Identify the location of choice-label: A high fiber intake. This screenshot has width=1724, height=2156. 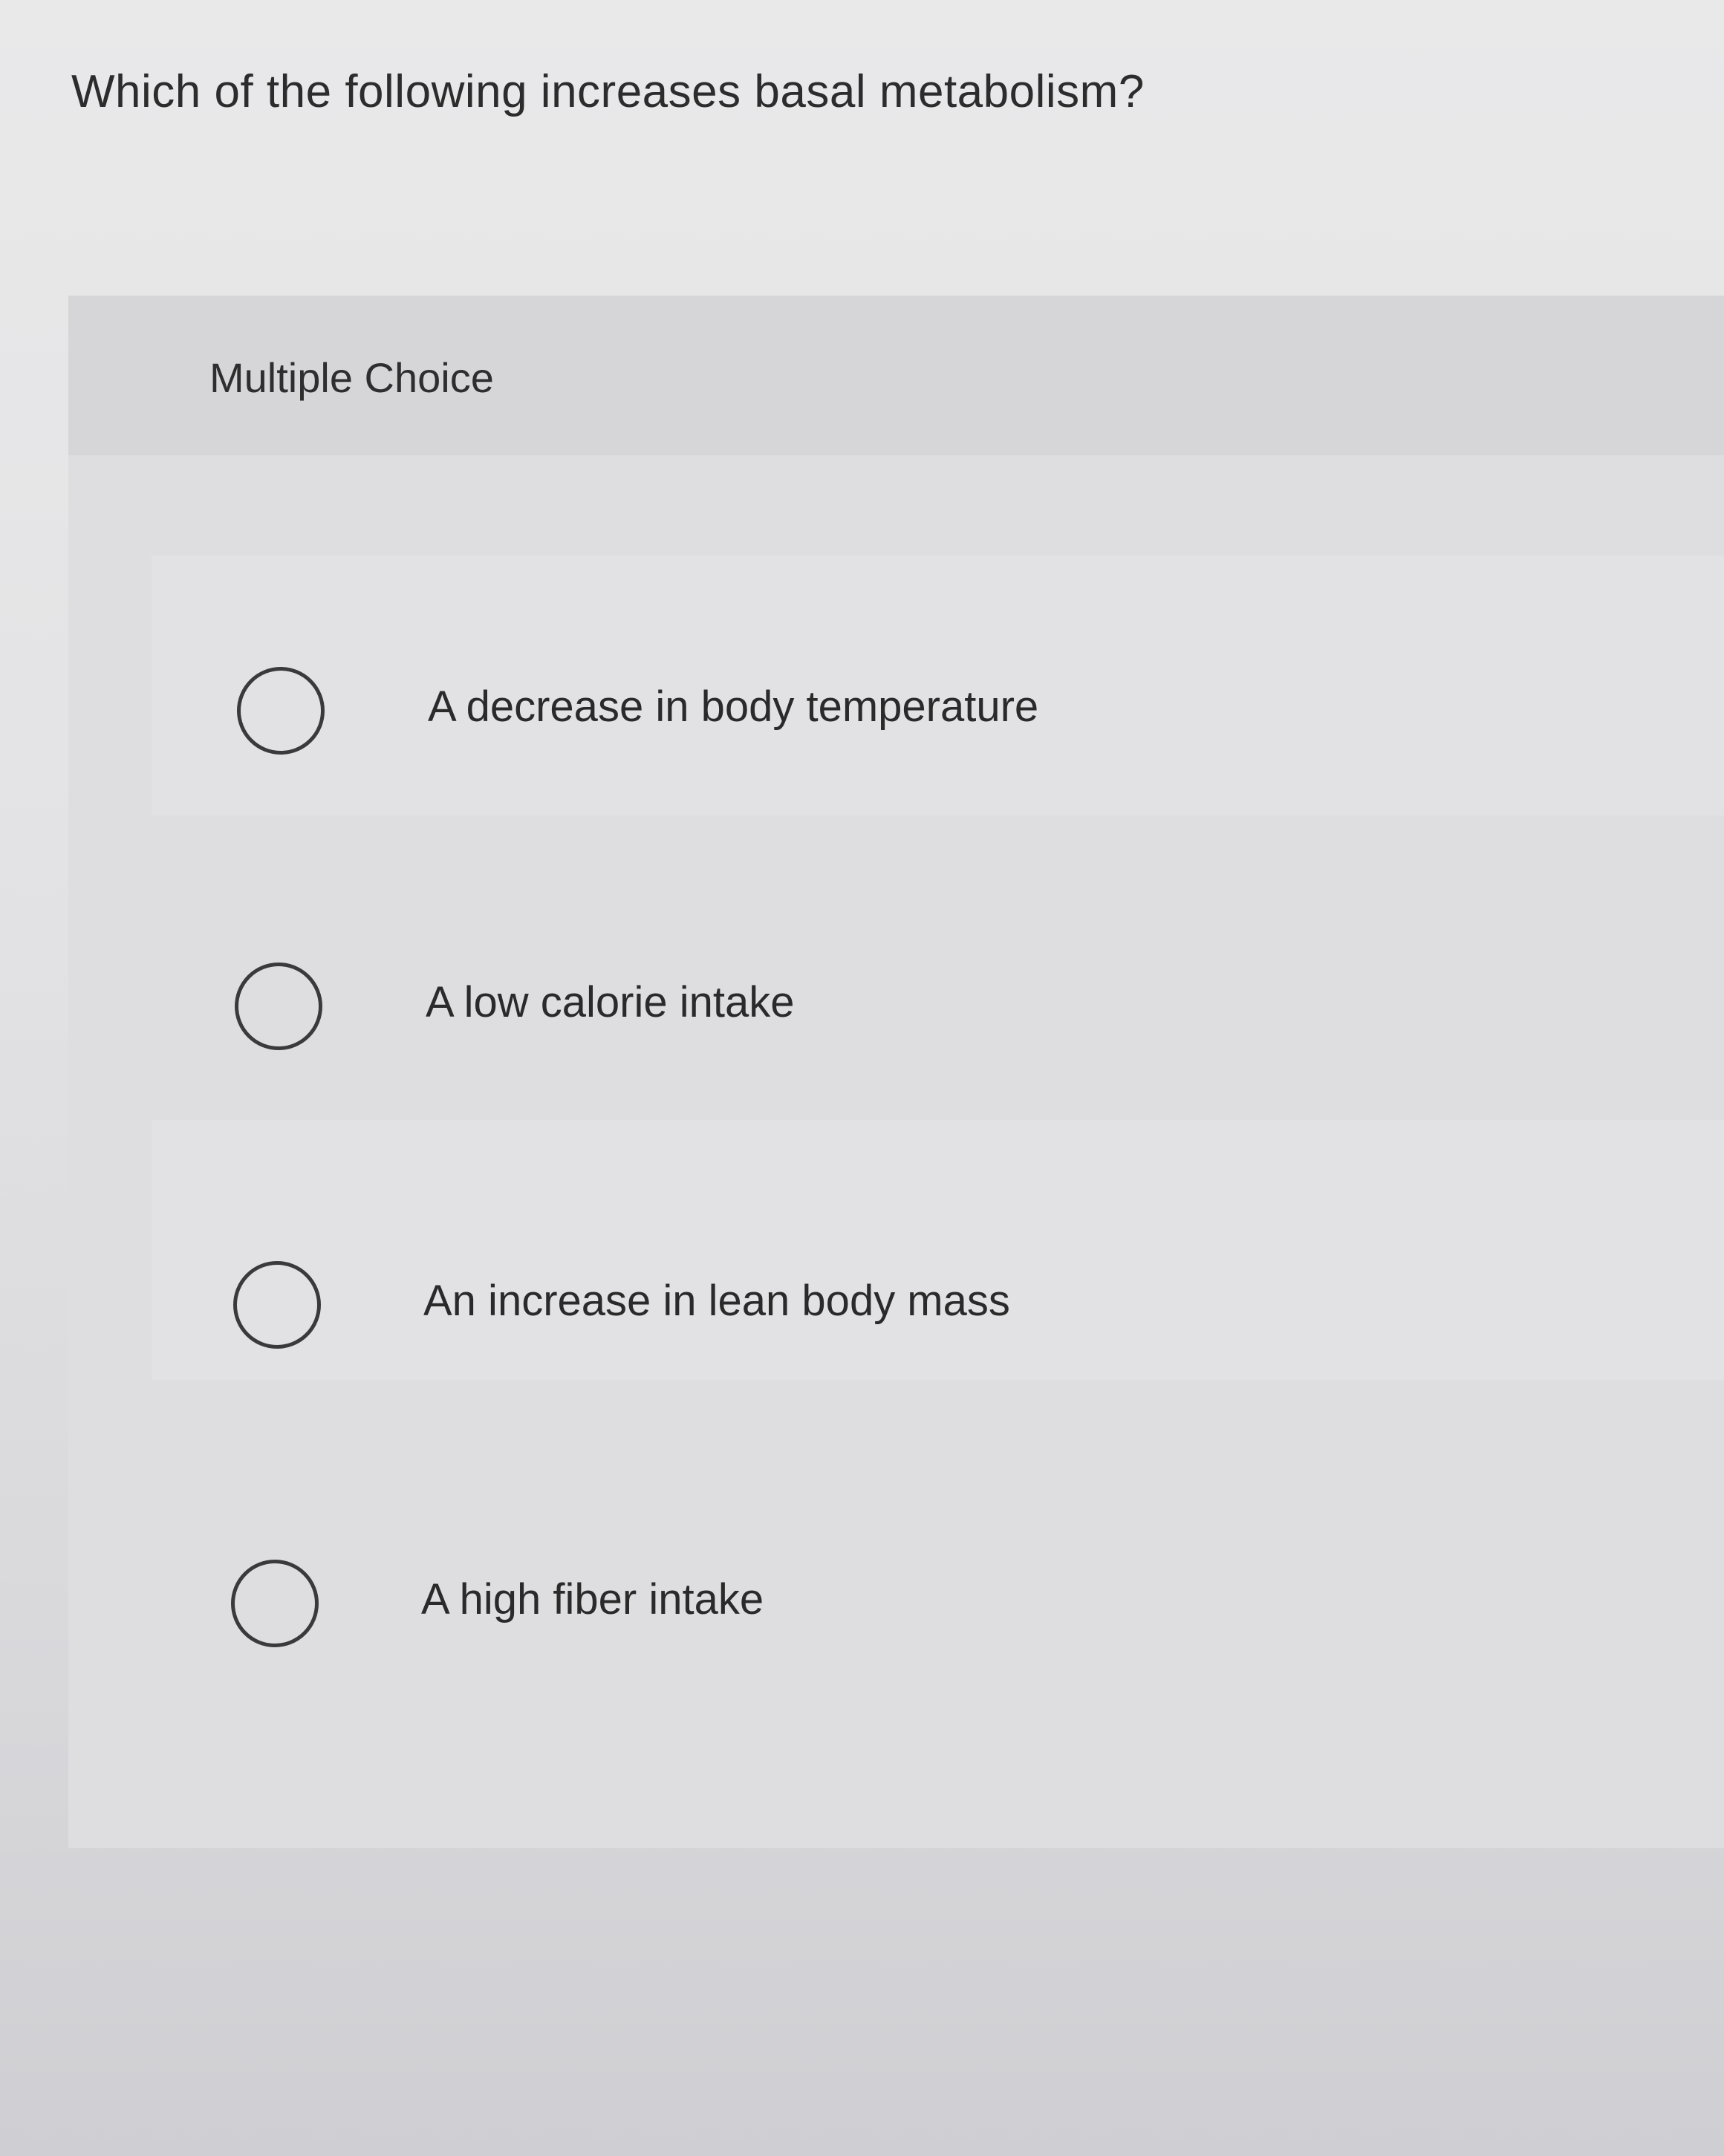
(592, 1599).